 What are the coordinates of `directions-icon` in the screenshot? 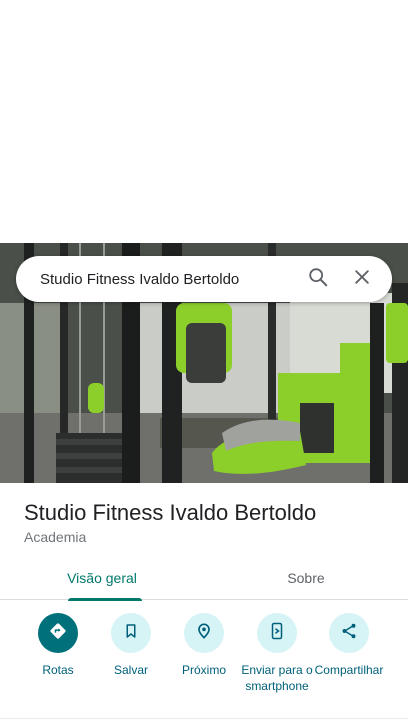 It's located at (58, 633).